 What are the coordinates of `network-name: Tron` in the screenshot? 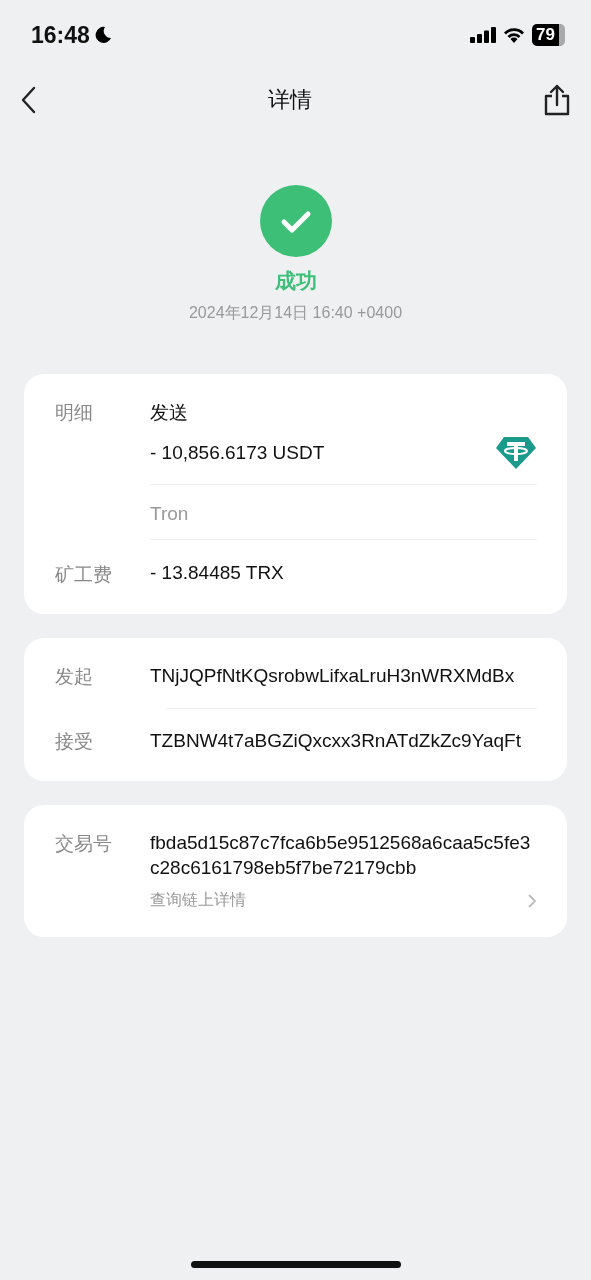 It's located at (170, 514).